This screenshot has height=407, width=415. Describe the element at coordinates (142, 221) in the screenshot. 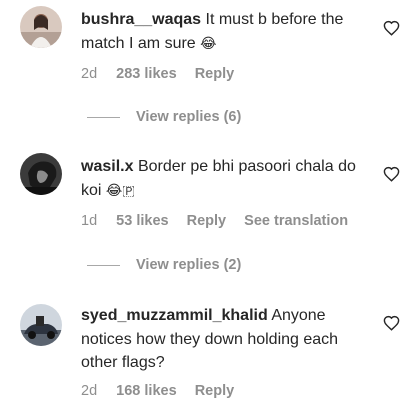

I see `likes-count: 53 likes` at that location.